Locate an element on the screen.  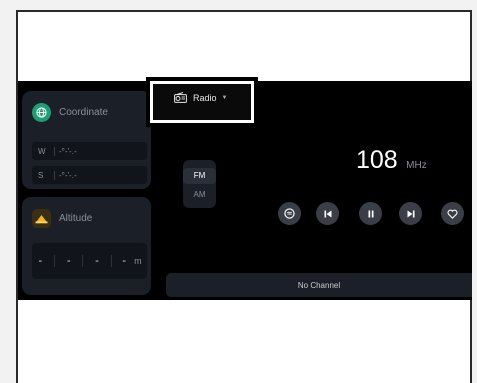
pause-button is located at coordinates (370, 213).